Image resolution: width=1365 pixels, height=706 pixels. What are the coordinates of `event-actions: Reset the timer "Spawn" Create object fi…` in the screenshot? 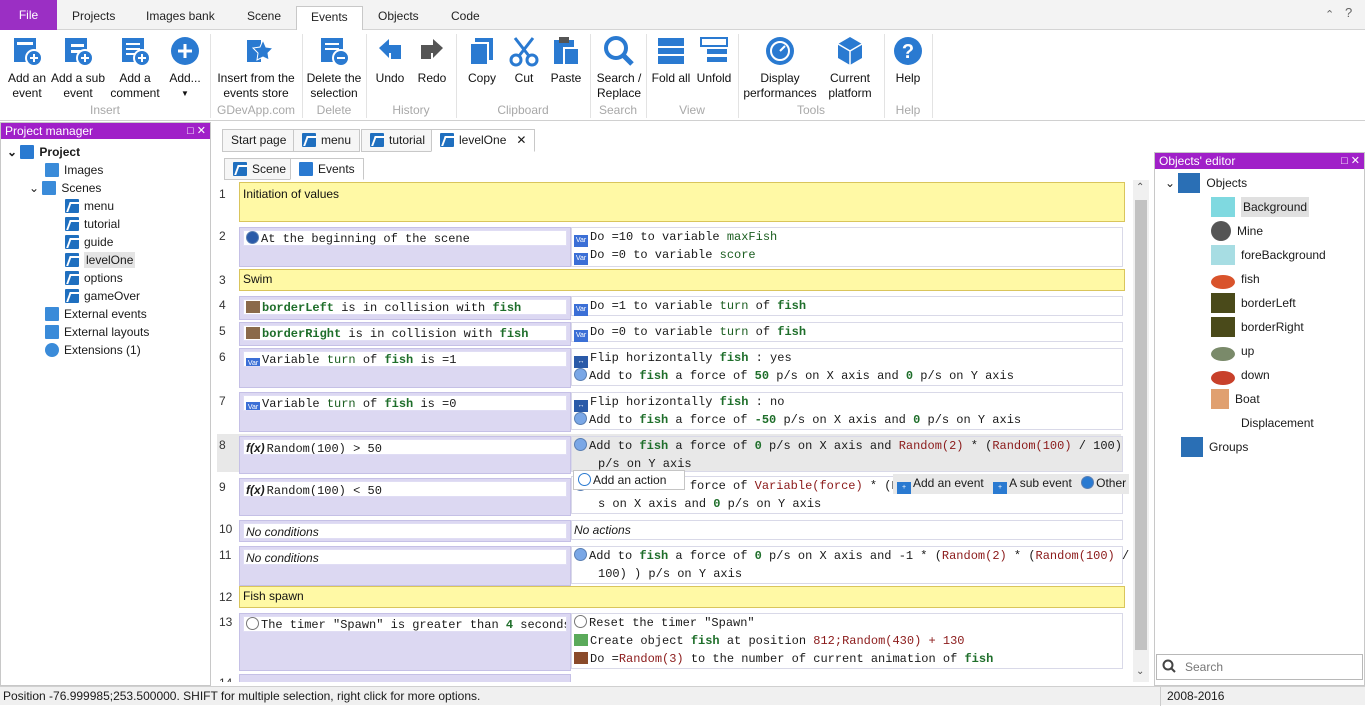 It's located at (847, 641).